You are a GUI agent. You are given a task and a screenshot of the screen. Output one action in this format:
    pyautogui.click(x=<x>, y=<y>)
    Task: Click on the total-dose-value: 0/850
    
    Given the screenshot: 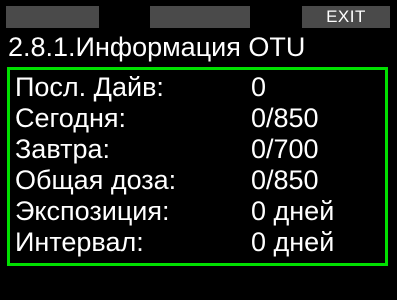 What is the action you would take?
    pyautogui.click(x=285, y=180)
    